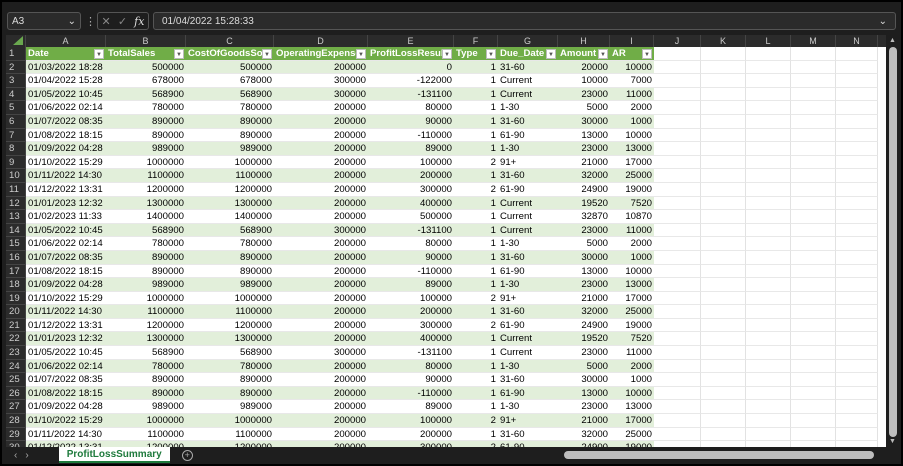  Describe the element at coordinates (677, 41) in the screenshot. I see `column-header-J: J` at that location.